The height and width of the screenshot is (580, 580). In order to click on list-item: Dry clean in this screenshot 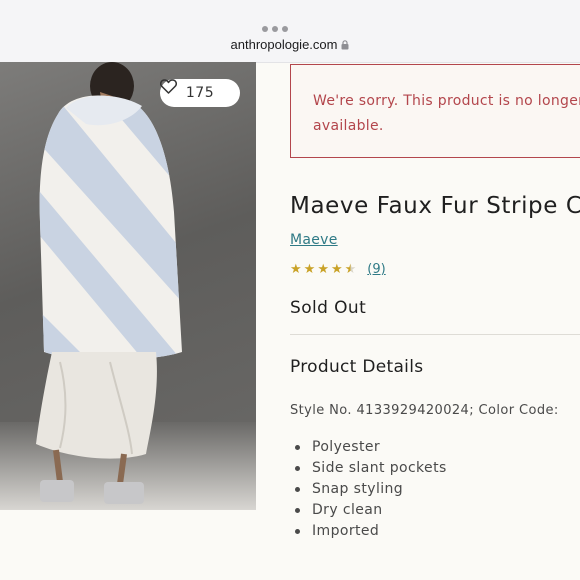, I will do `click(371, 510)`.